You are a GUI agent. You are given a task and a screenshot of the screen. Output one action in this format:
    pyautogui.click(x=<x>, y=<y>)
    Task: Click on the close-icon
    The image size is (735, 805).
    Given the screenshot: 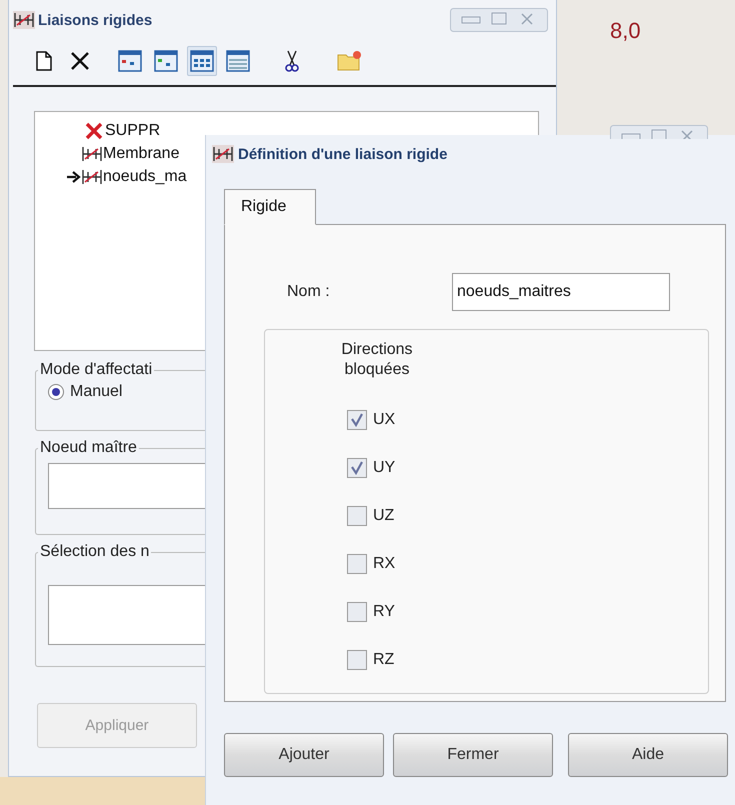 What is the action you would take?
    pyautogui.click(x=94, y=131)
    